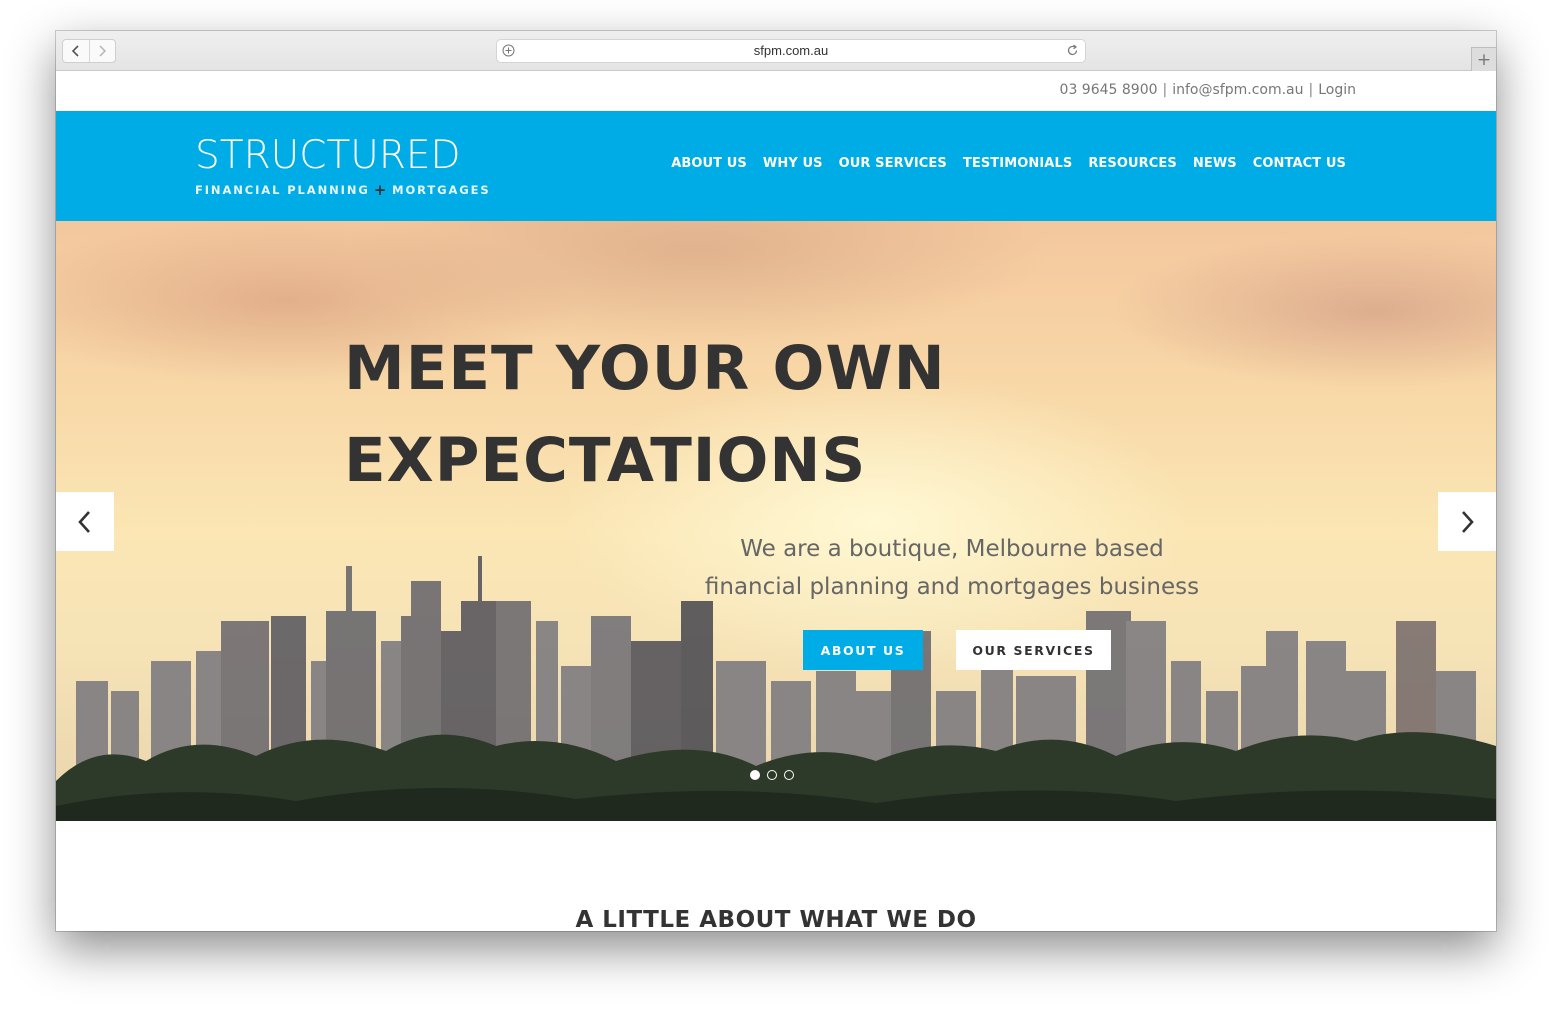 Image resolution: width=1552 pixels, height=1012 pixels. I want to click on our-services-button: OUR SERVICES, so click(1033, 650).